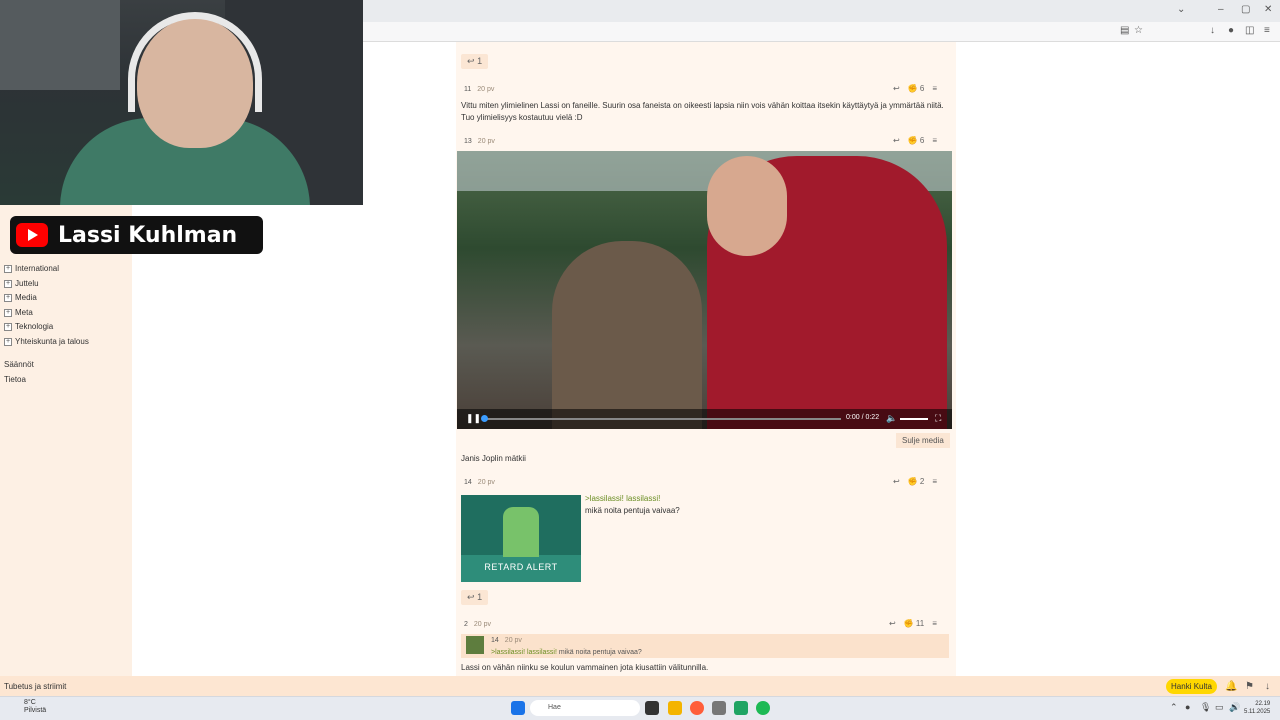 The width and height of the screenshot is (1280, 720). Describe the element at coordinates (1212, 30) in the screenshot. I see `download-icon: ↓` at that location.